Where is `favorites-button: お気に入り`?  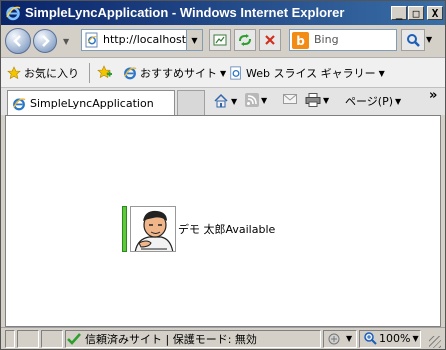 favorites-button: お気に入り is located at coordinates (43, 73).